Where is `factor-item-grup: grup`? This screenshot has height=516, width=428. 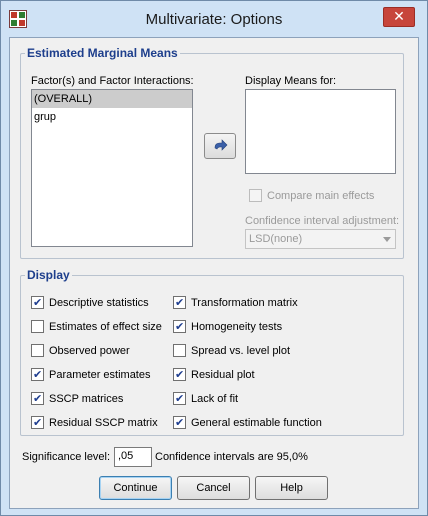 factor-item-grup: grup is located at coordinates (112, 117).